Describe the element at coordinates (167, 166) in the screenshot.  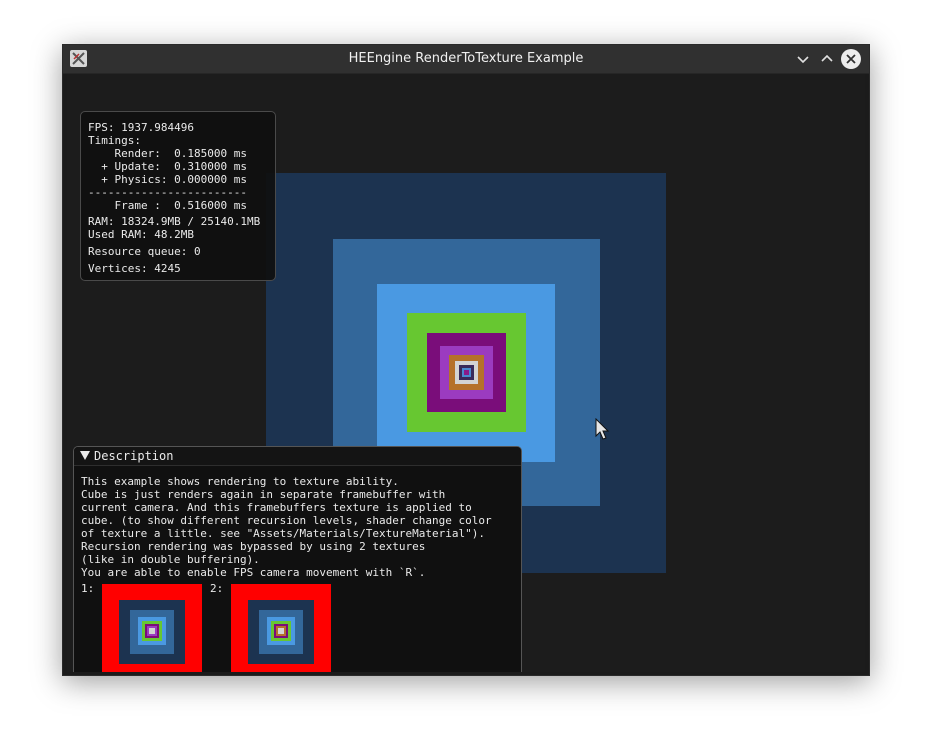
I see `update-timing: + Update: 0.310000 ms` at that location.